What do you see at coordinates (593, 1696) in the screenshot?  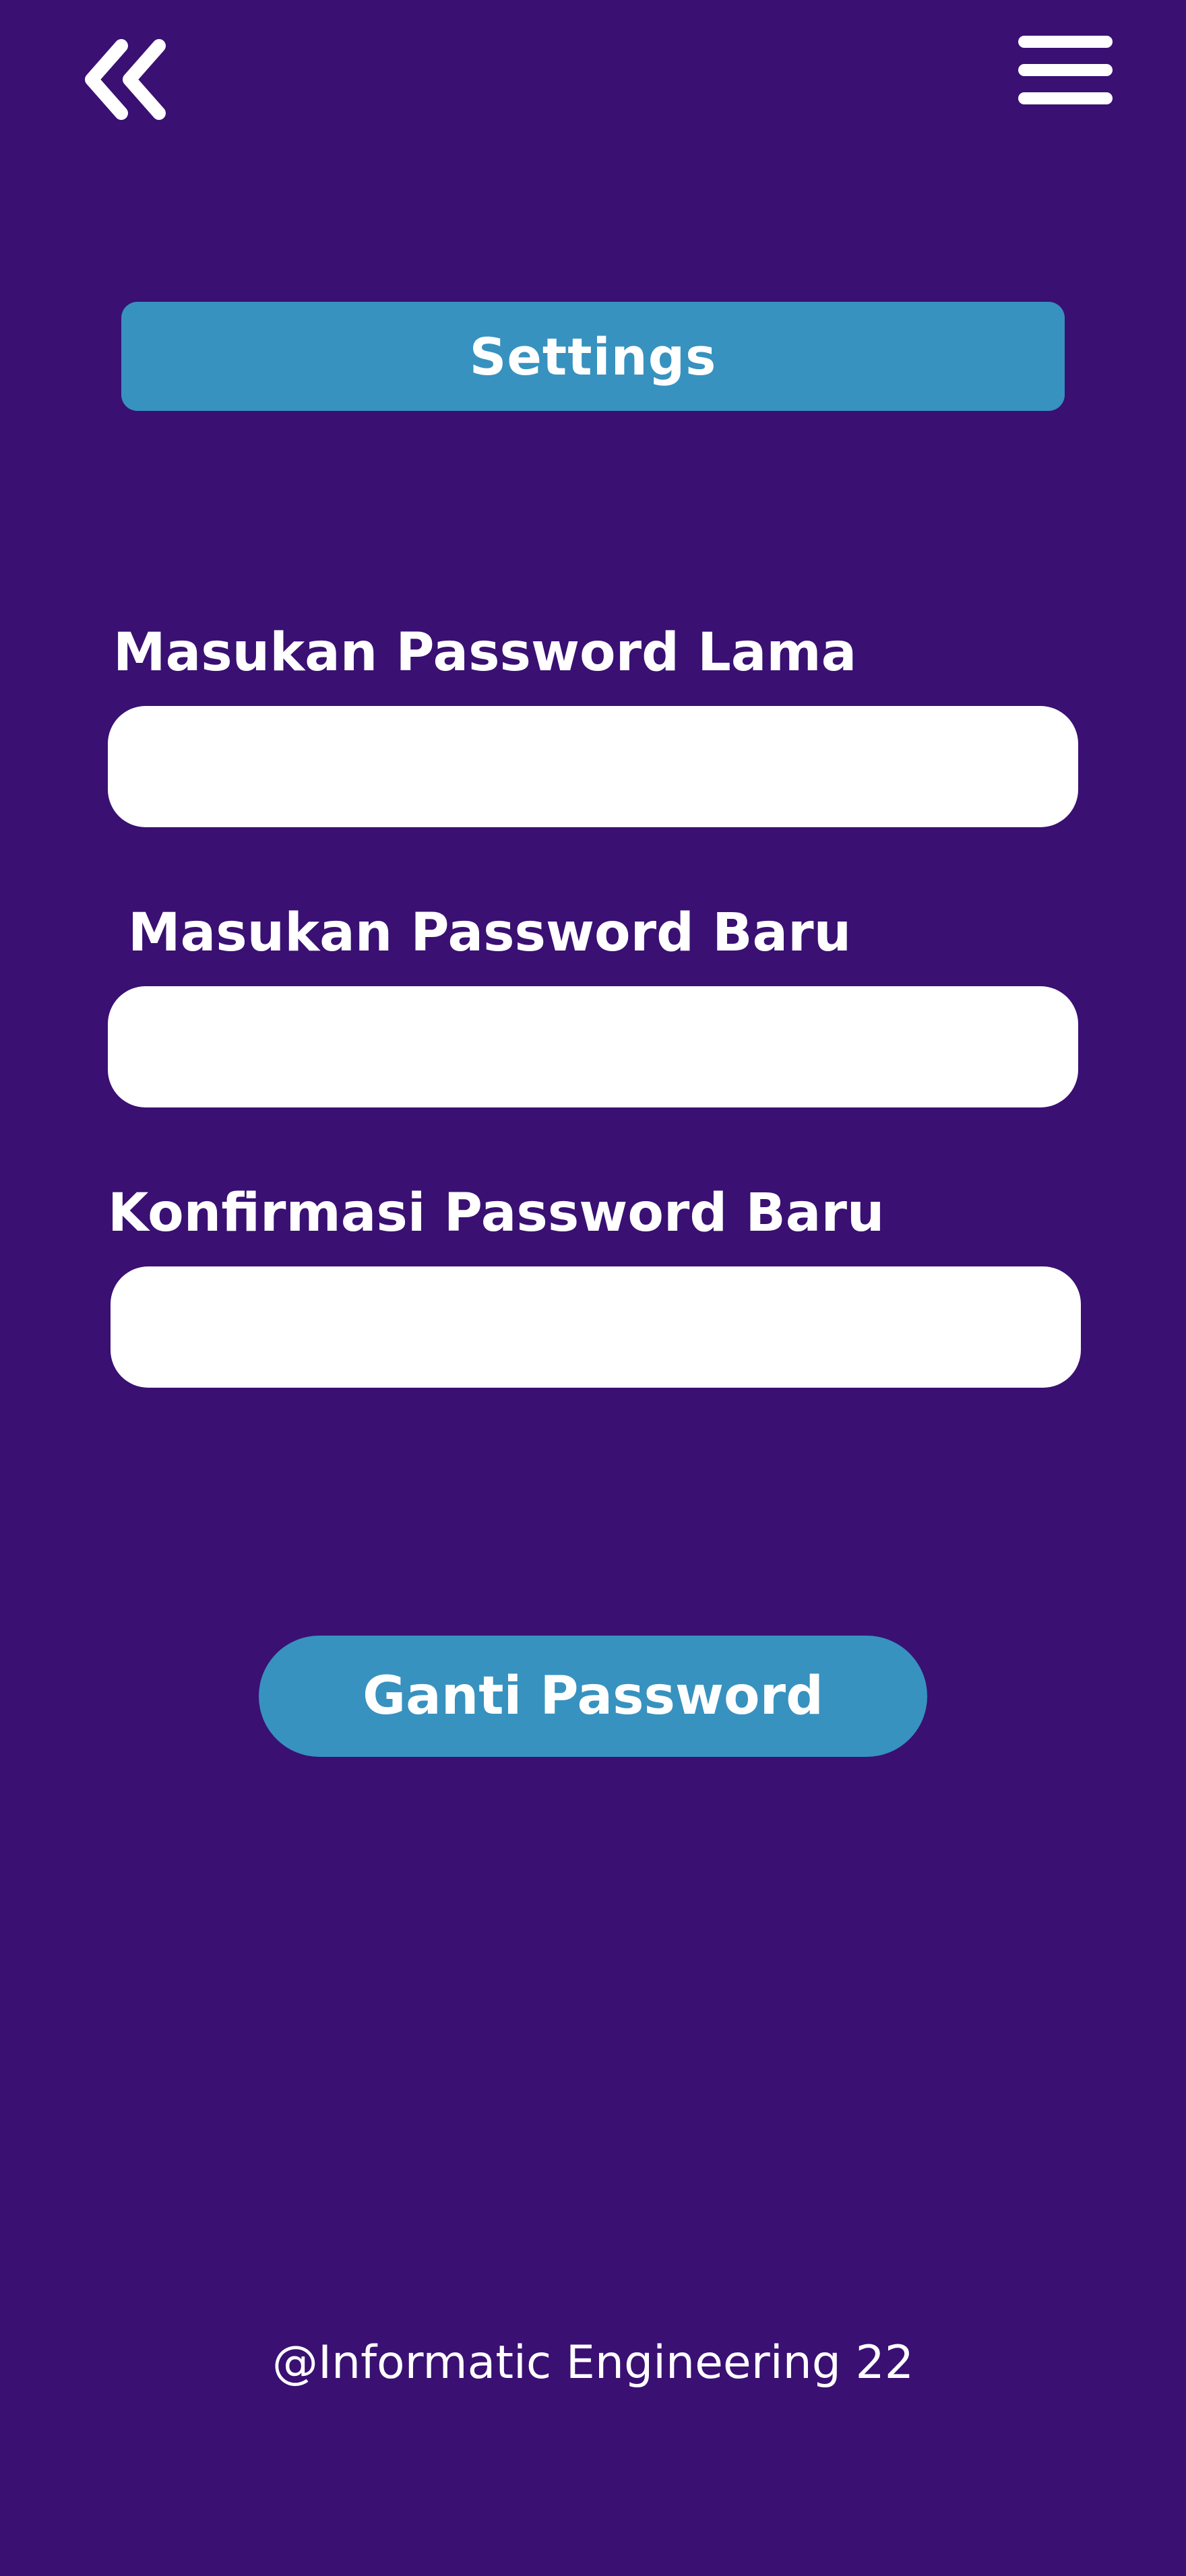 I see `change-password-button: Ganti Password` at bounding box center [593, 1696].